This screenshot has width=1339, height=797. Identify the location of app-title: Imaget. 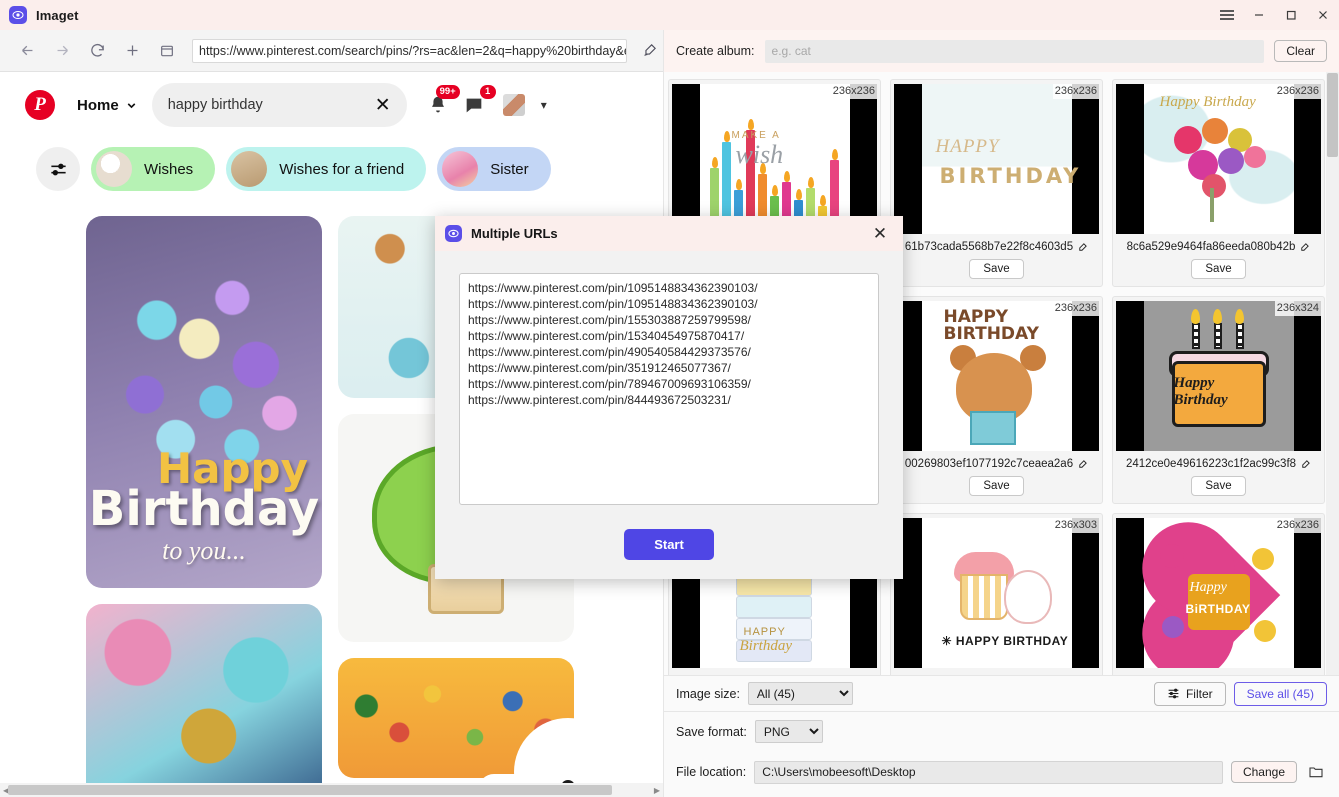
(57, 15).